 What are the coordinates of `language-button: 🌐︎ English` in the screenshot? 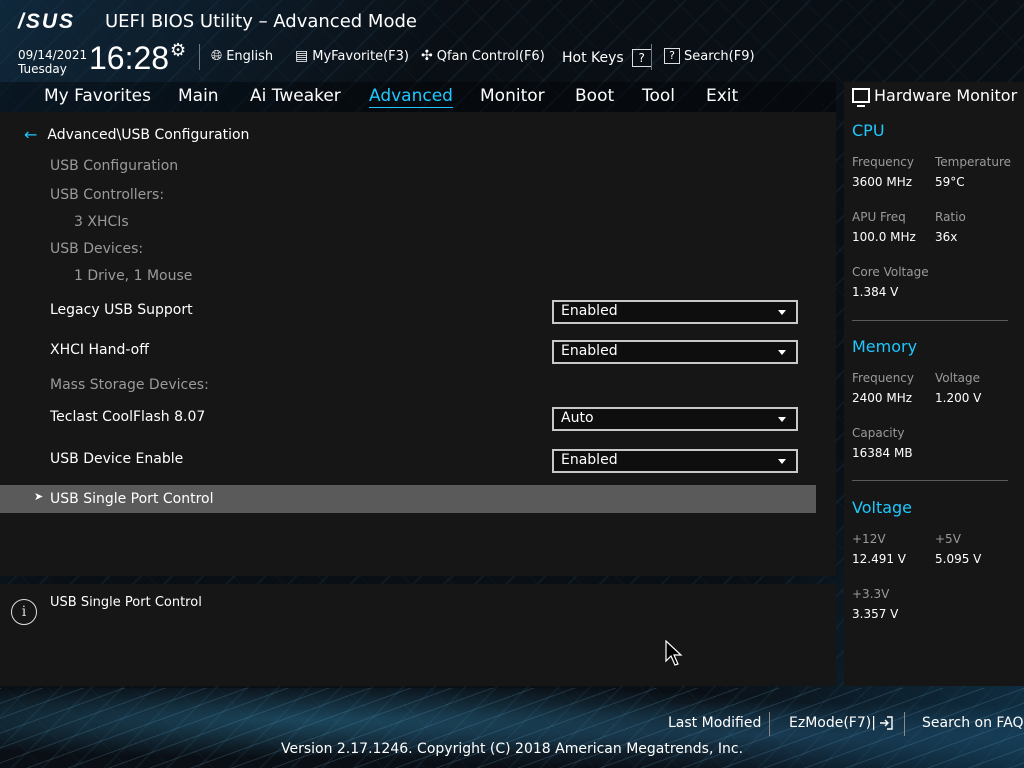 It's located at (242, 56).